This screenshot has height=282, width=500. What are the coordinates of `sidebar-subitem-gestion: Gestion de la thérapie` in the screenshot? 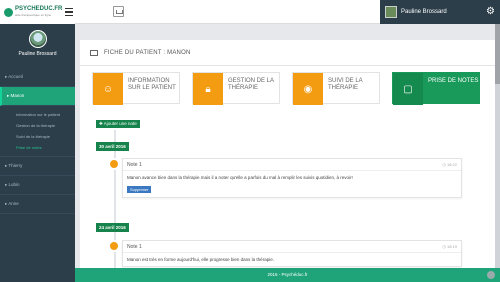 It's located at (37, 125).